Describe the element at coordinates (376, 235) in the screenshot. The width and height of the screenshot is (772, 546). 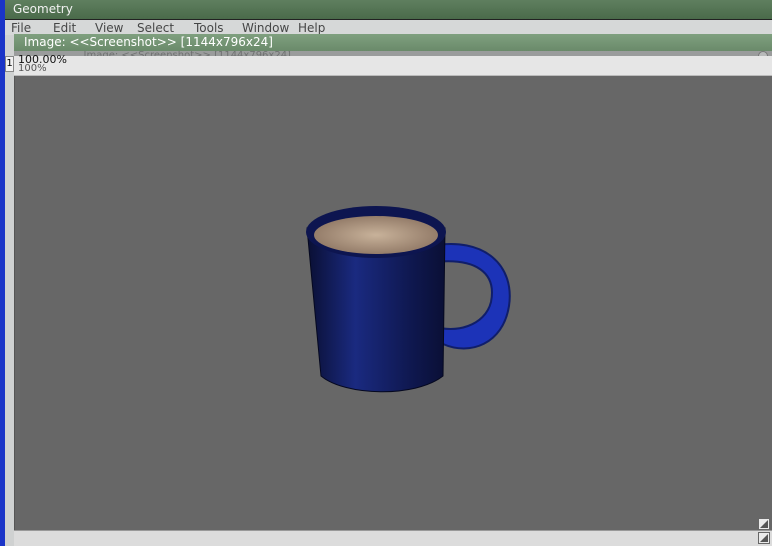
I see `mug-coffee` at that location.